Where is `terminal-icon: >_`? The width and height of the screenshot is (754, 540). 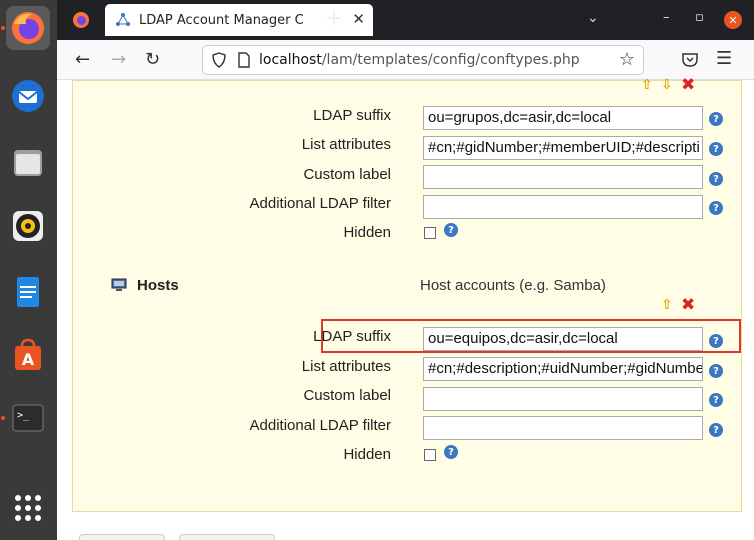 terminal-icon: >_ is located at coordinates (28, 418).